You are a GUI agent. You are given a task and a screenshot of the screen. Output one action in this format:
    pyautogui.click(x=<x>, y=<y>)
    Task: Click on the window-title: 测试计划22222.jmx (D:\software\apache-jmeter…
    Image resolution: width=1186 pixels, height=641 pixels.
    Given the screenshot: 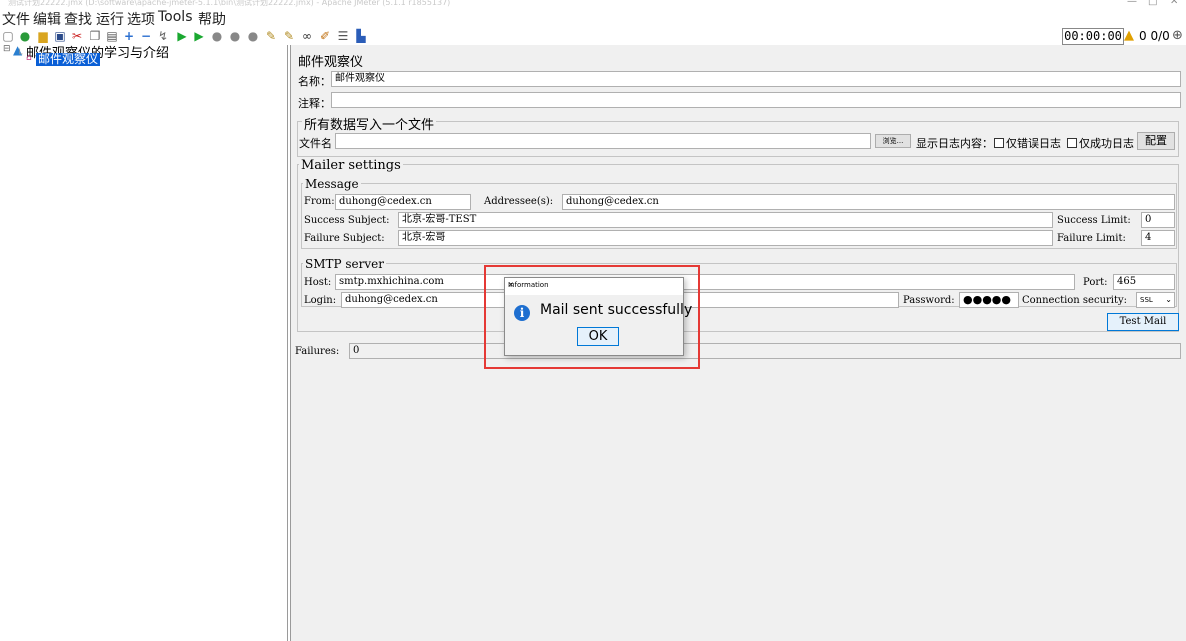 What is the action you would take?
    pyautogui.click(x=229, y=3)
    